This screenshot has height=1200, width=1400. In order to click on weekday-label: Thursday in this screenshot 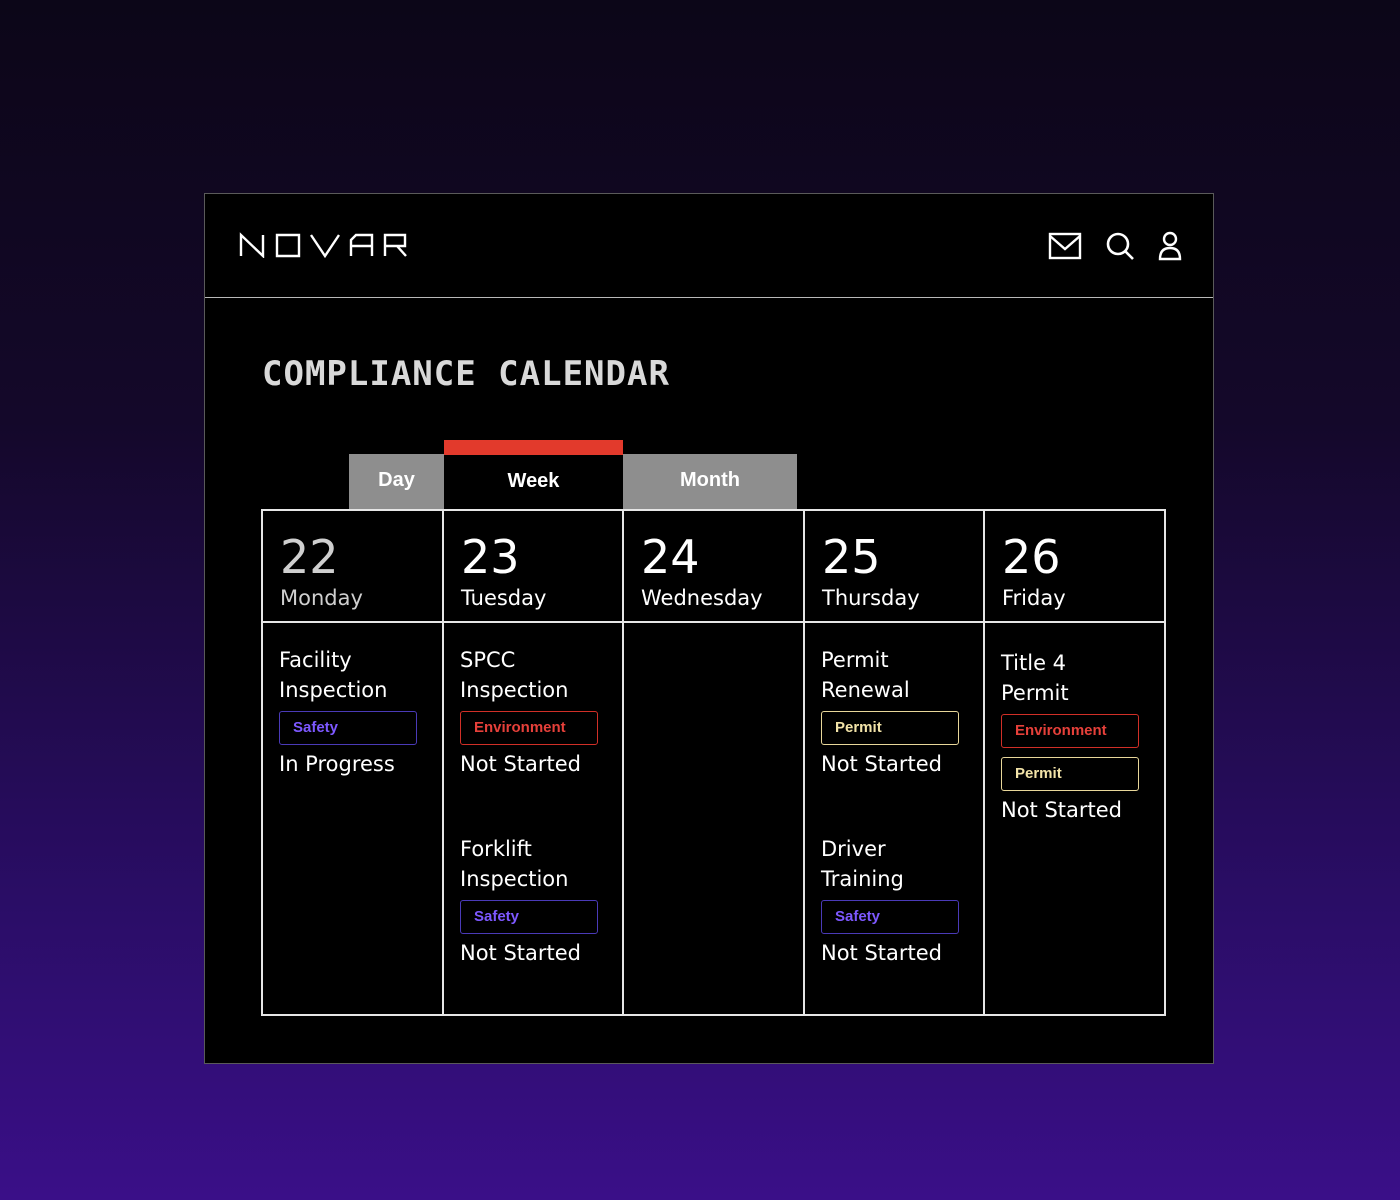, I will do `click(871, 598)`.